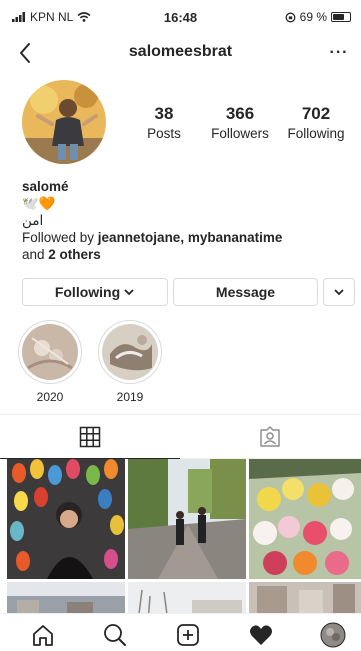 Image resolution: width=361 pixels, height=651 pixels. Describe the element at coordinates (316, 113) in the screenshot. I see `following-count: 702` at that location.